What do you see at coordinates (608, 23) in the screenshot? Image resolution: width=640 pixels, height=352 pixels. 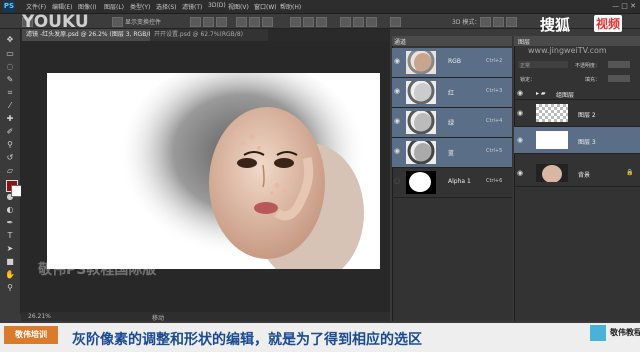 I see `sohu-video-badge: 视频` at bounding box center [608, 23].